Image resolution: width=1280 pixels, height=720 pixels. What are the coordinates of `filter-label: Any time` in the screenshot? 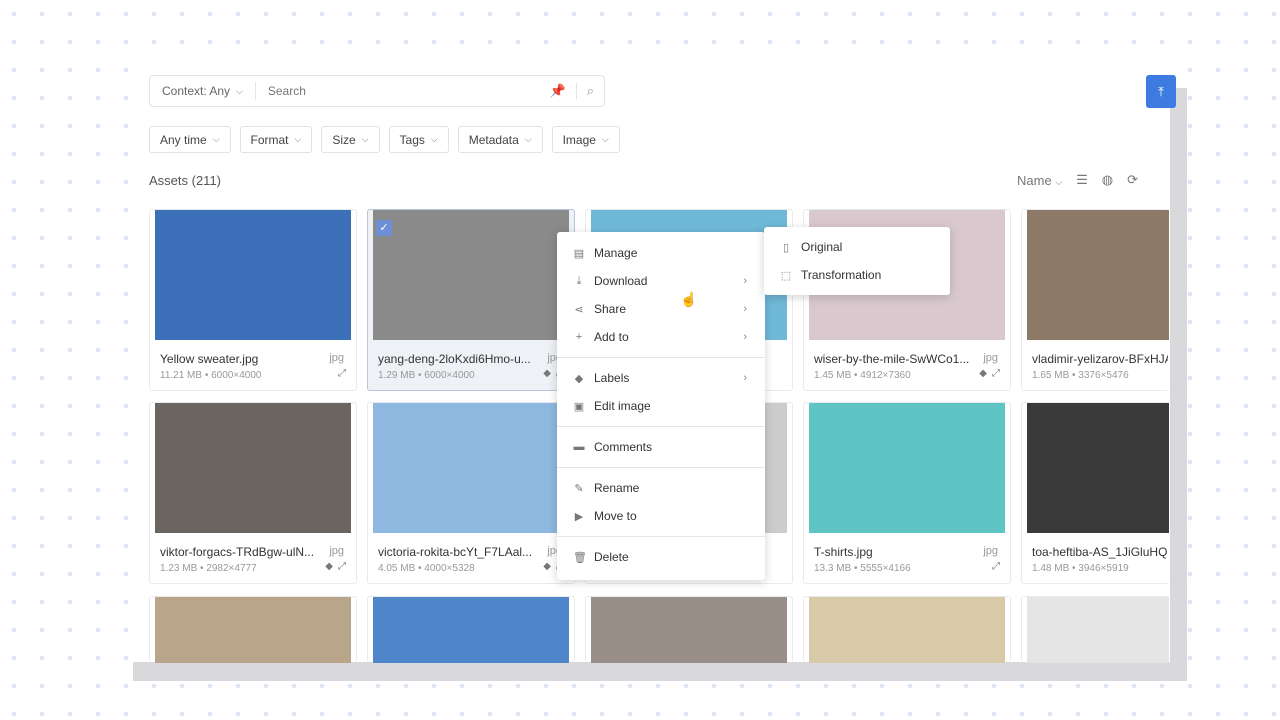 It's located at (183, 139).